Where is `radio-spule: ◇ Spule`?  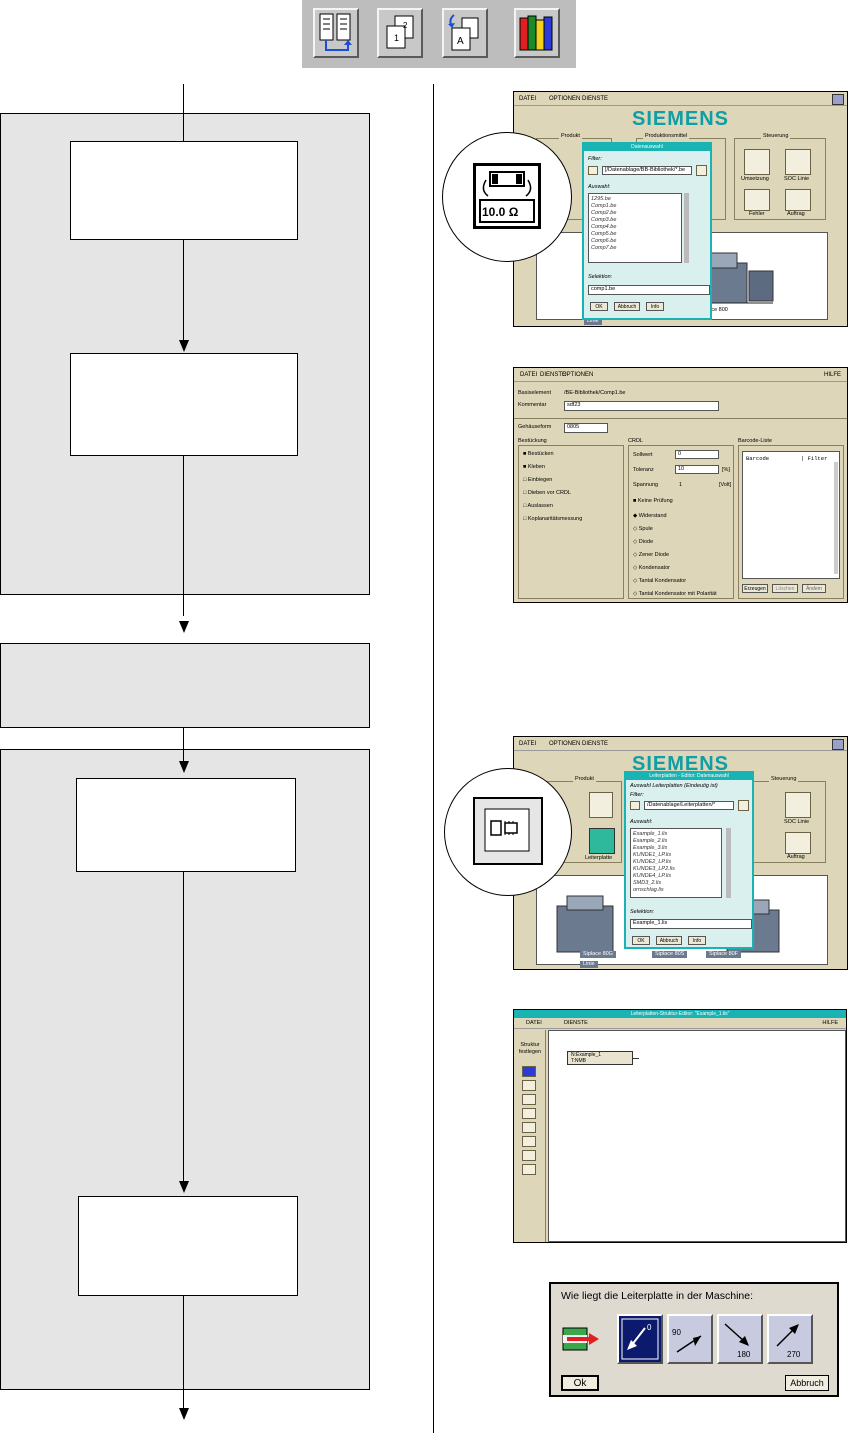 radio-spule: ◇ Spule is located at coordinates (643, 529).